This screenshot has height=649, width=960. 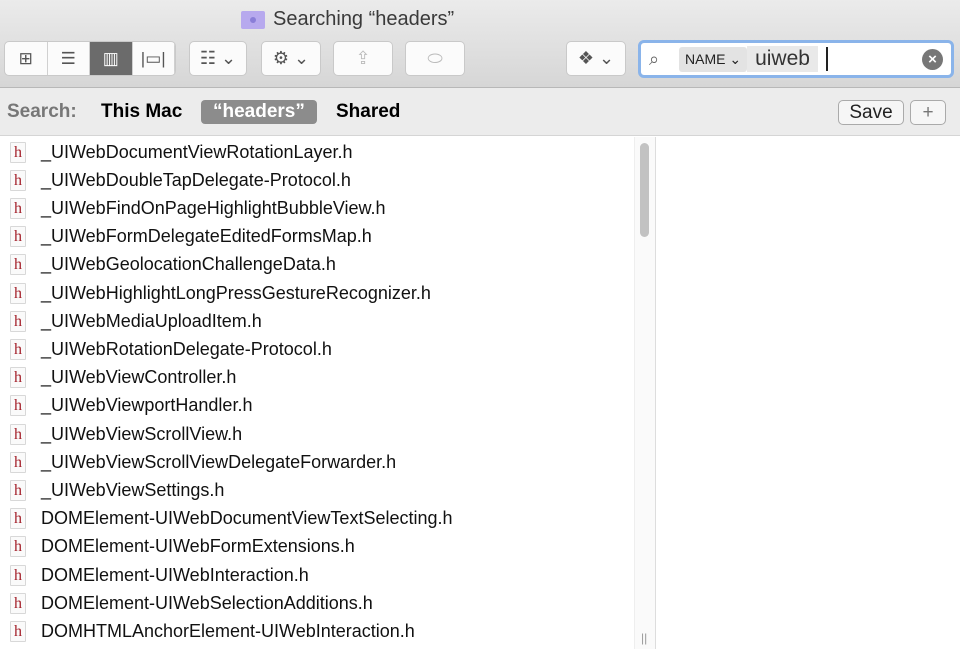 What do you see at coordinates (826, 59) in the screenshot?
I see `text-cursor` at bounding box center [826, 59].